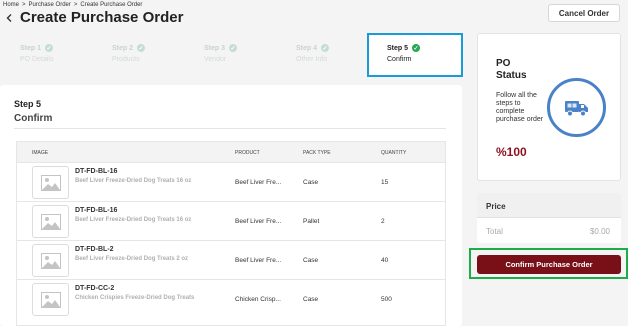 This screenshot has width=628, height=326. I want to click on step-sub: PO Details, so click(37, 59).